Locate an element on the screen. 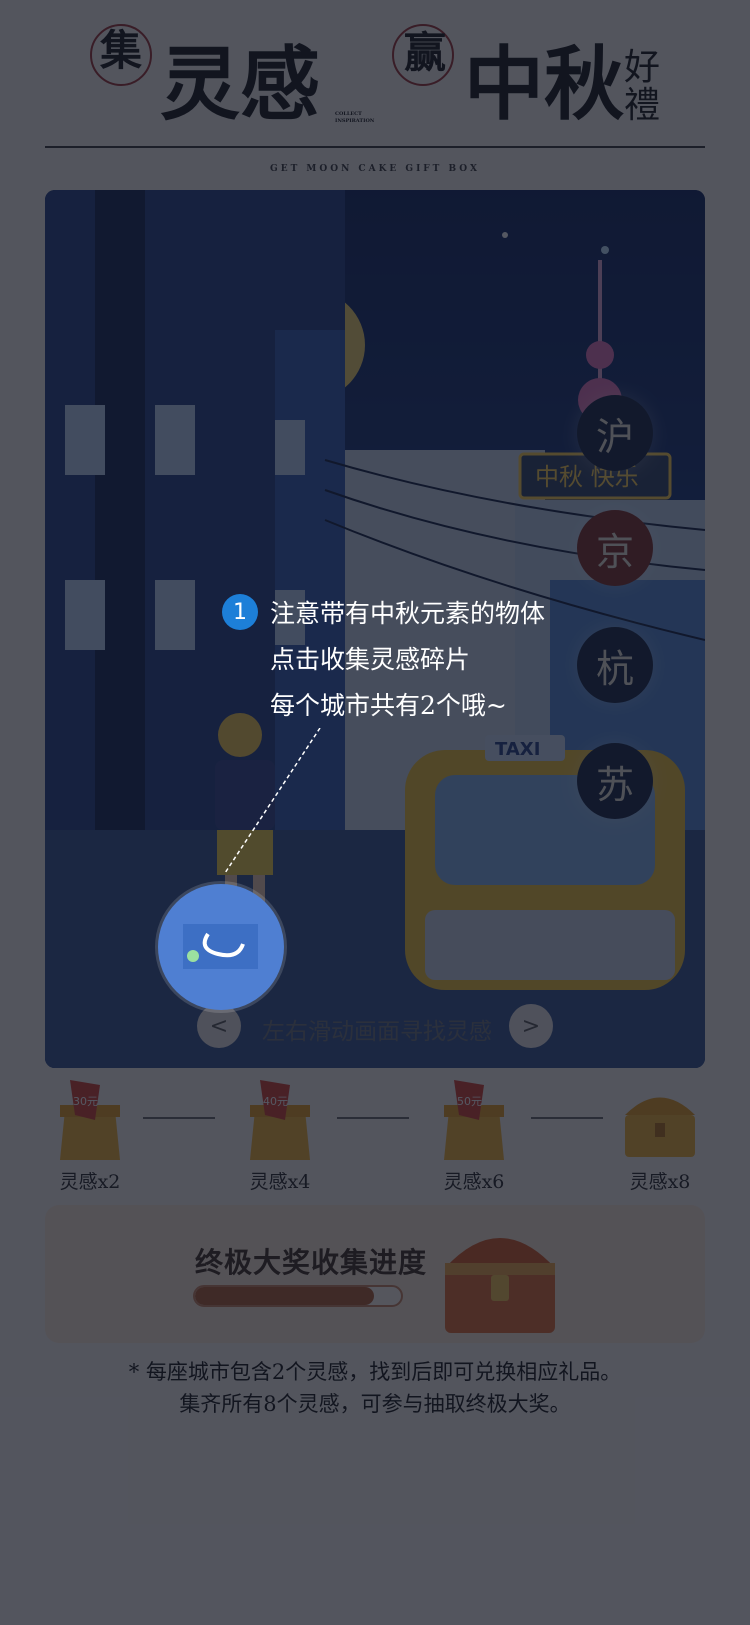 The height and width of the screenshot is (1625, 750). title-good: 好 is located at coordinates (642, 67).